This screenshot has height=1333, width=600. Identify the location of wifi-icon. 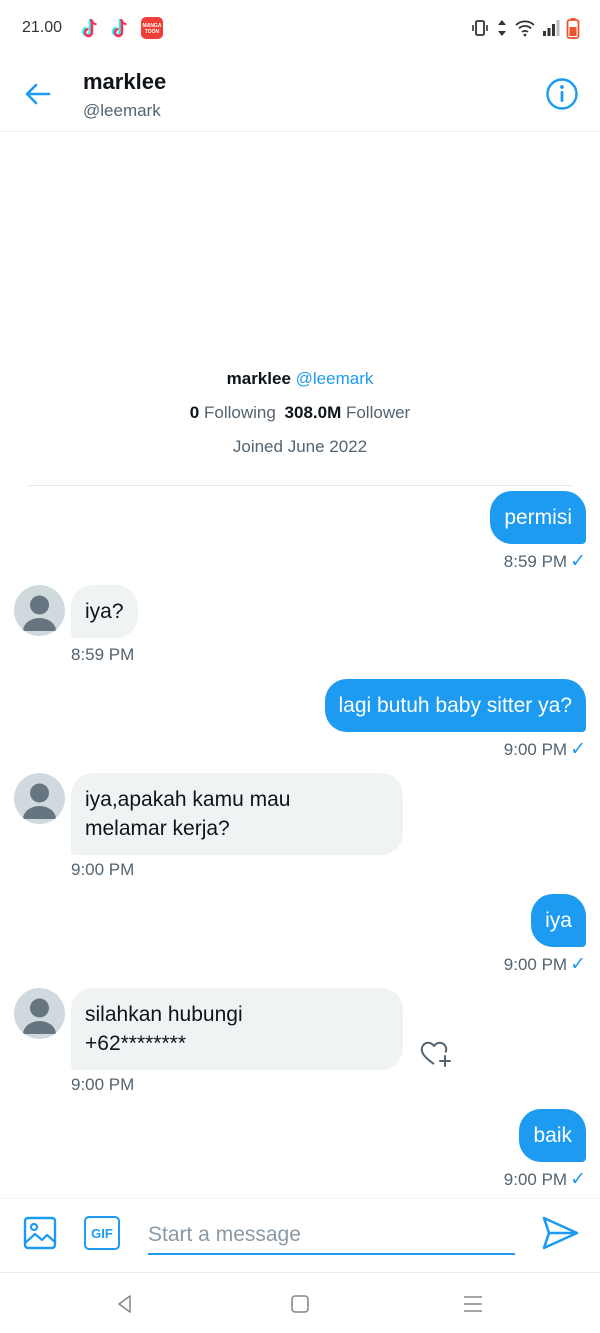
(525, 28).